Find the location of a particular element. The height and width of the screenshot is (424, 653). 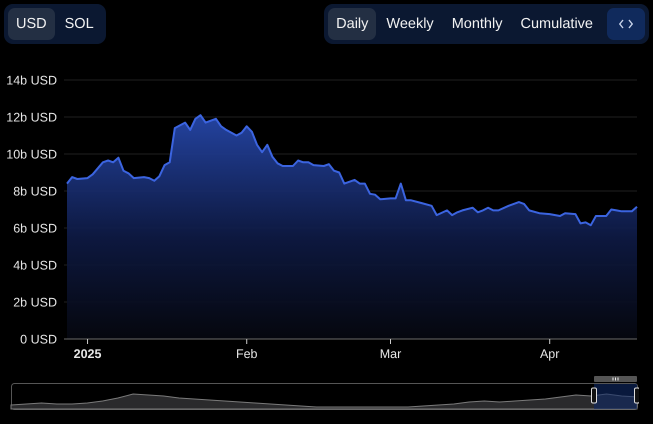

y-axis-label: 6b USD is located at coordinates (35, 229).